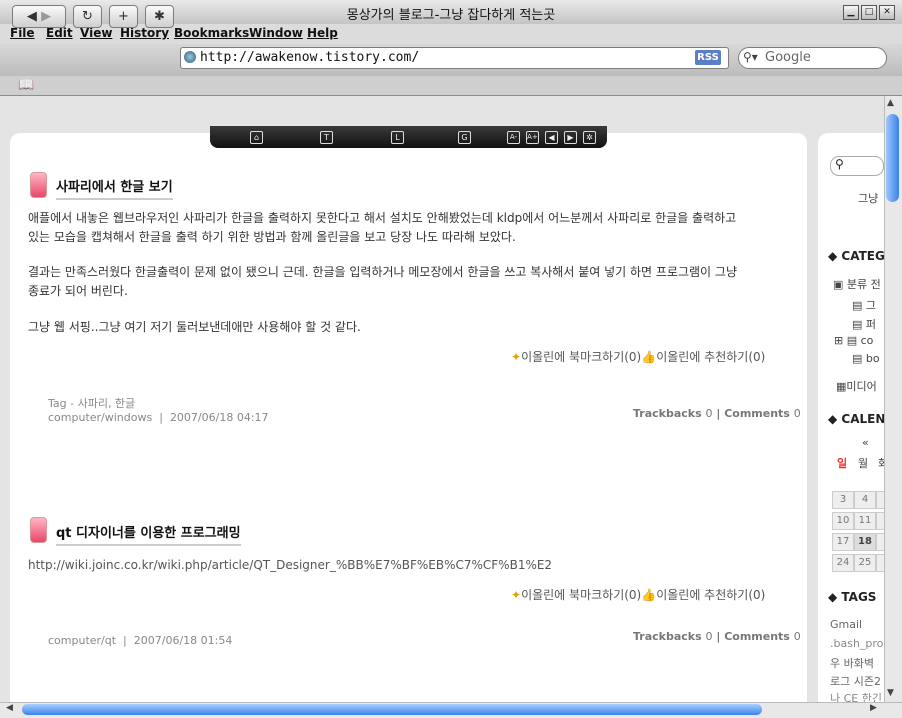 This screenshot has width=902, height=718. I want to click on bug-report-button: ✱, so click(159, 16).